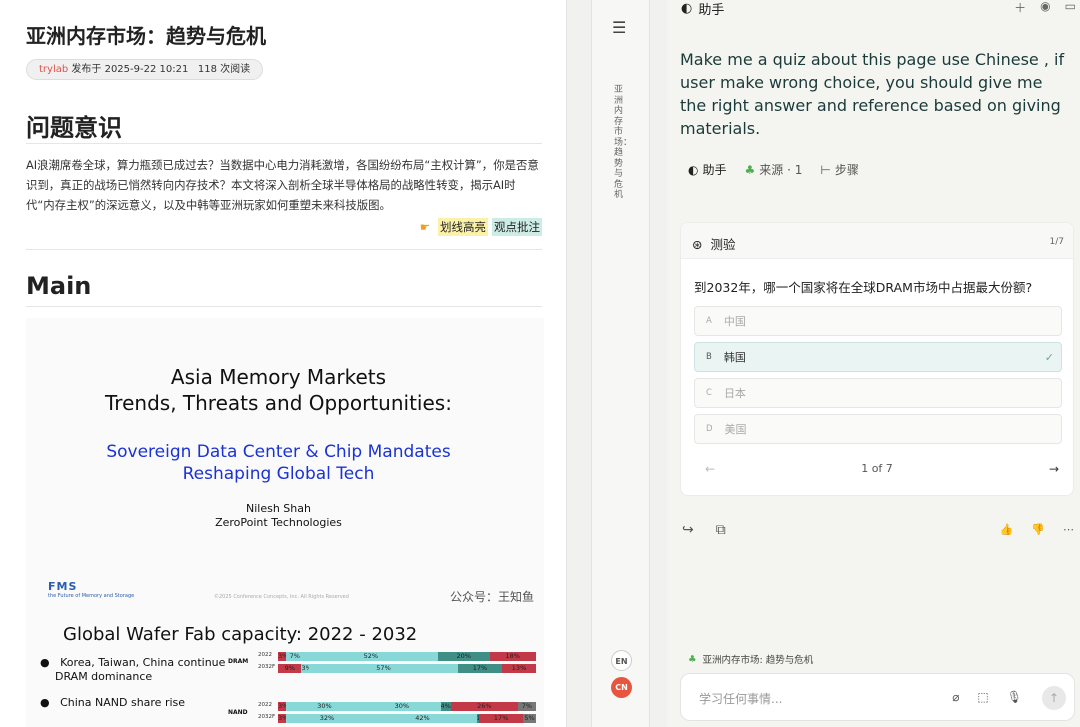 The height and width of the screenshot is (727, 1080). What do you see at coordinates (1054, 469) in the screenshot?
I see `next-arrow-icon: →` at bounding box center [1054, 469].